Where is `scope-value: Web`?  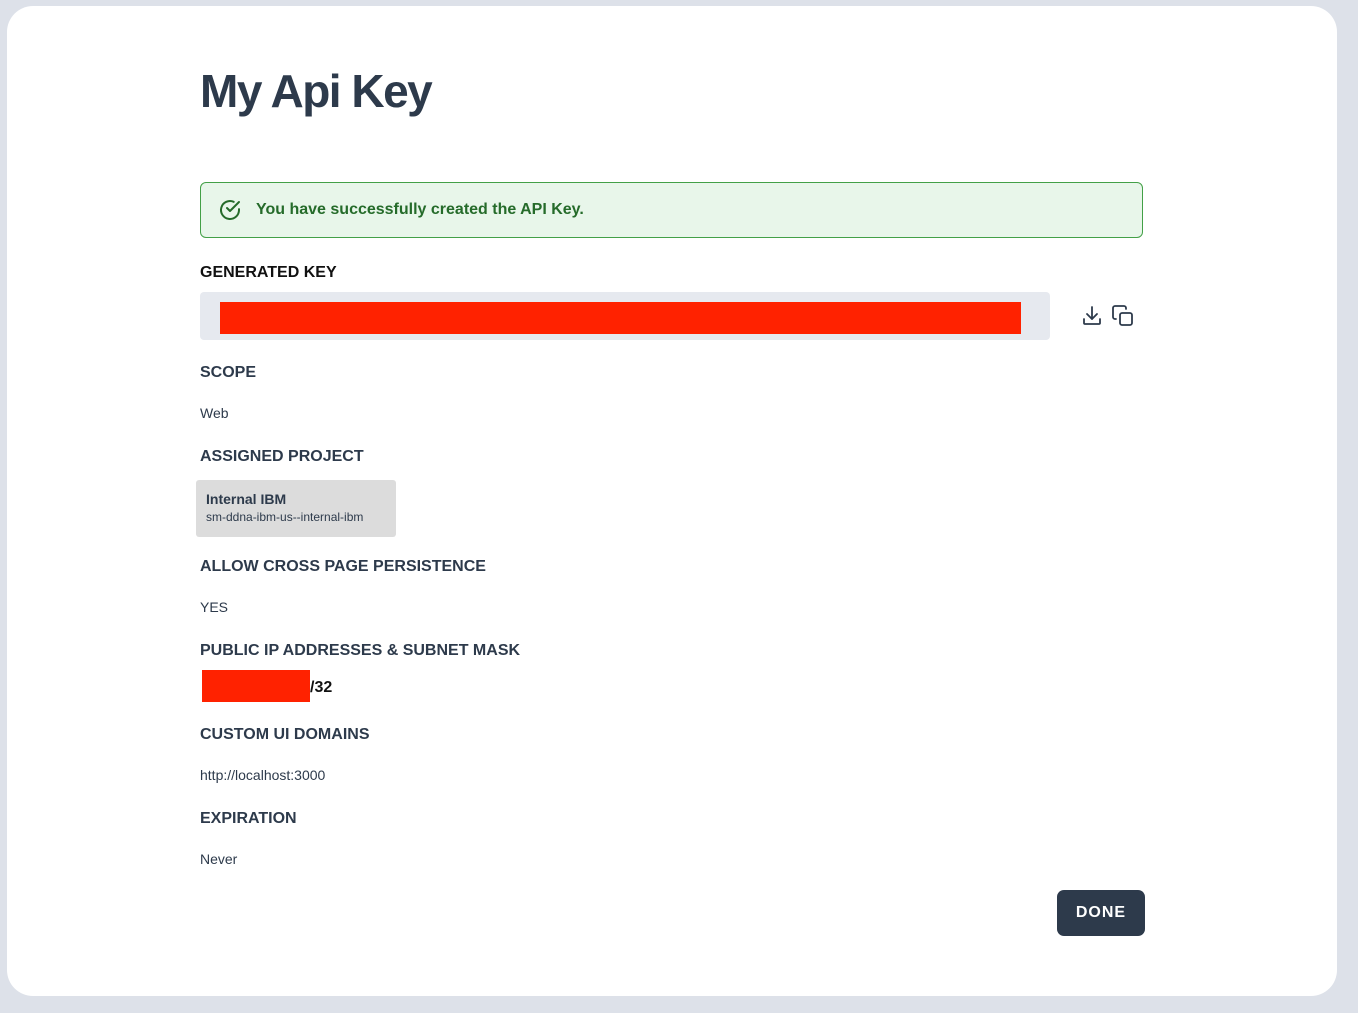 scope-value: Web is located at coordinates (214, 413).